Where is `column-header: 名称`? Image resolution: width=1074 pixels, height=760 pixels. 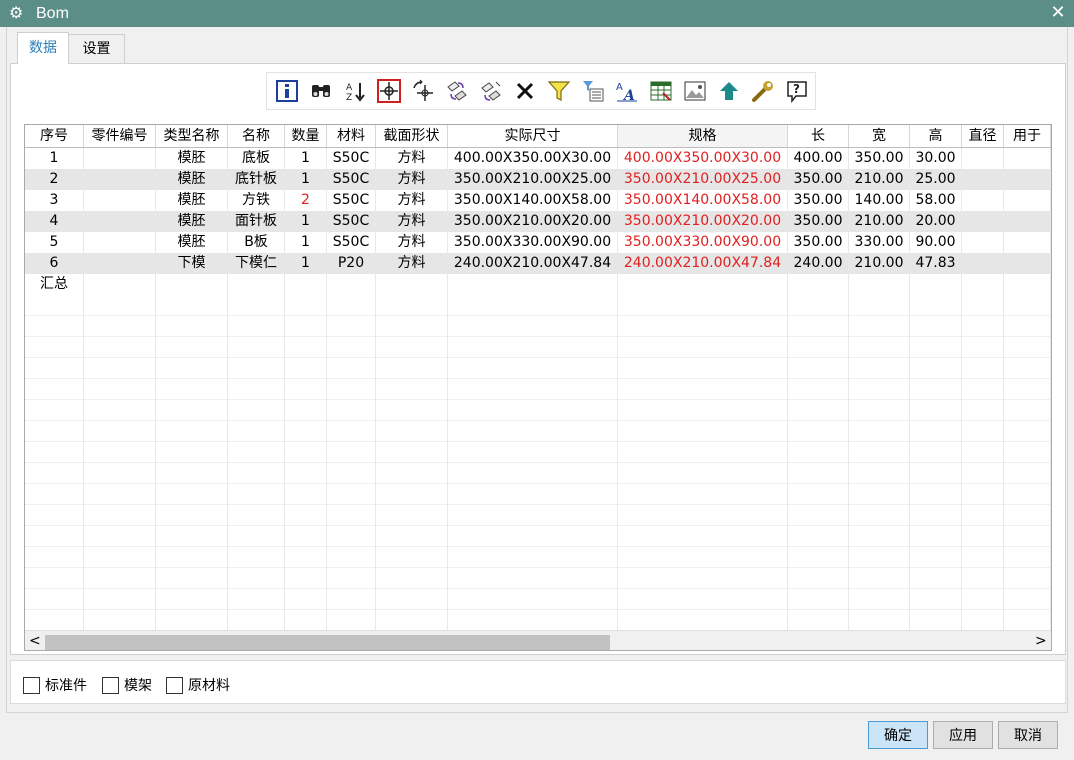 column-header: 名称 is located at coordinates (256, 136).